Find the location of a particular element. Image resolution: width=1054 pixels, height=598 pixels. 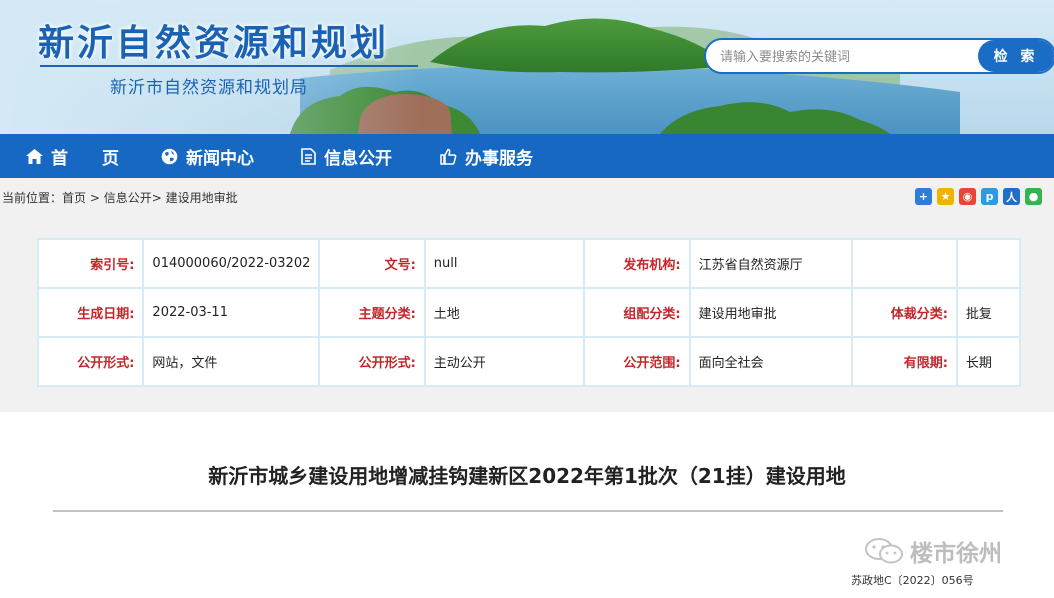

watermark: 楼市徐州 is located at coordinates (933, 551).